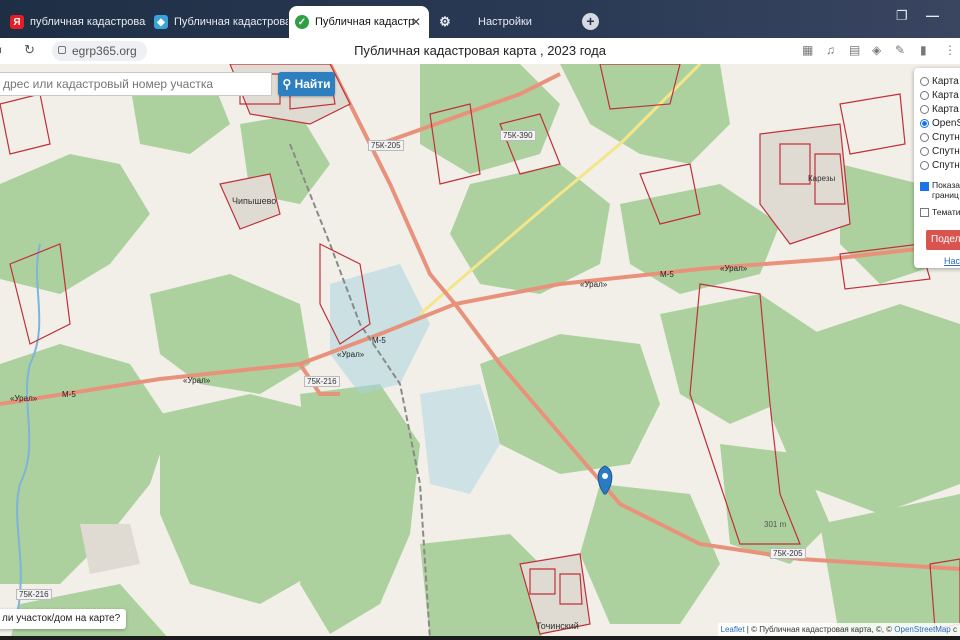 The width and height of the screenshot is (960, 640). I want to click on extensions-icon: ▦, so click(807, 50).